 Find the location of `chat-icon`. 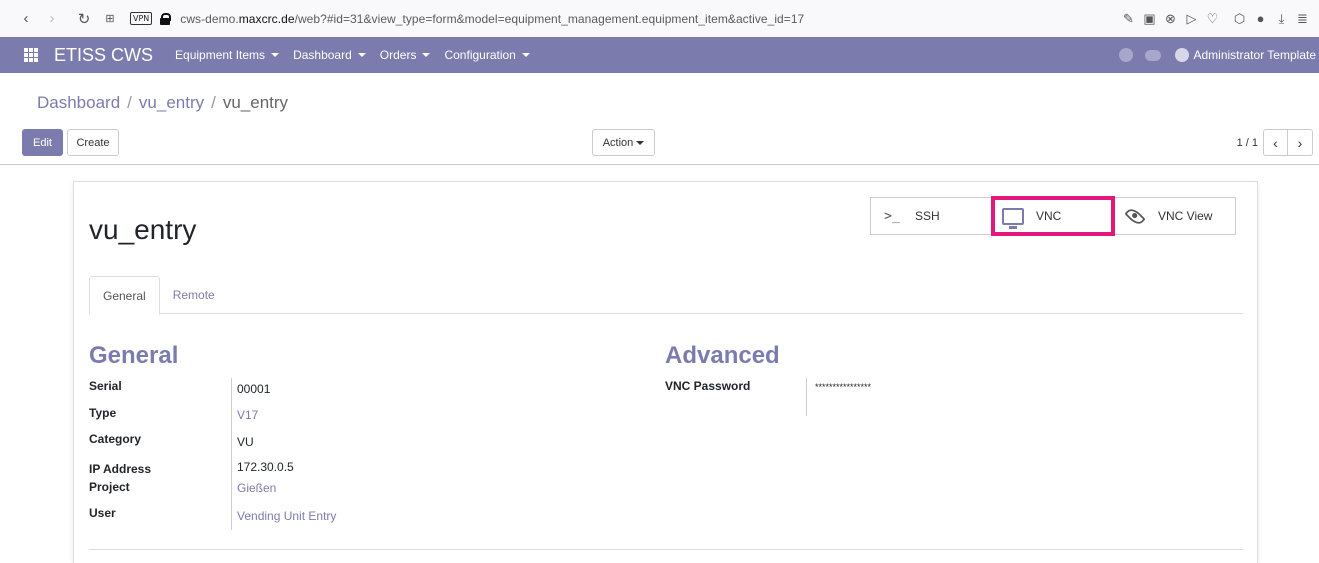

chat-icon is located at coordinates (1152, 55).